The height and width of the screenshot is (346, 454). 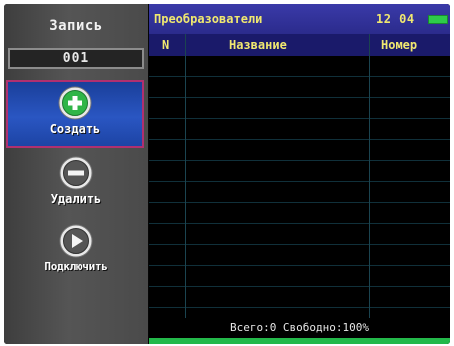 I want to click on create-button-label: Создать, so click(x=75, y=129).